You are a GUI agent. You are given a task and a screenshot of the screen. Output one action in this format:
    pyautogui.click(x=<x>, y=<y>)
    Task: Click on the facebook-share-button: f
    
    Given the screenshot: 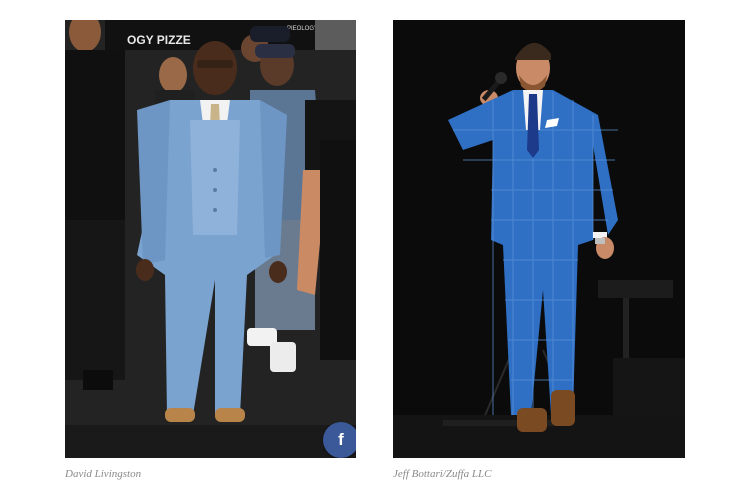 What is the action you would take?
    pyautogui.click(x=339, y=440)
    